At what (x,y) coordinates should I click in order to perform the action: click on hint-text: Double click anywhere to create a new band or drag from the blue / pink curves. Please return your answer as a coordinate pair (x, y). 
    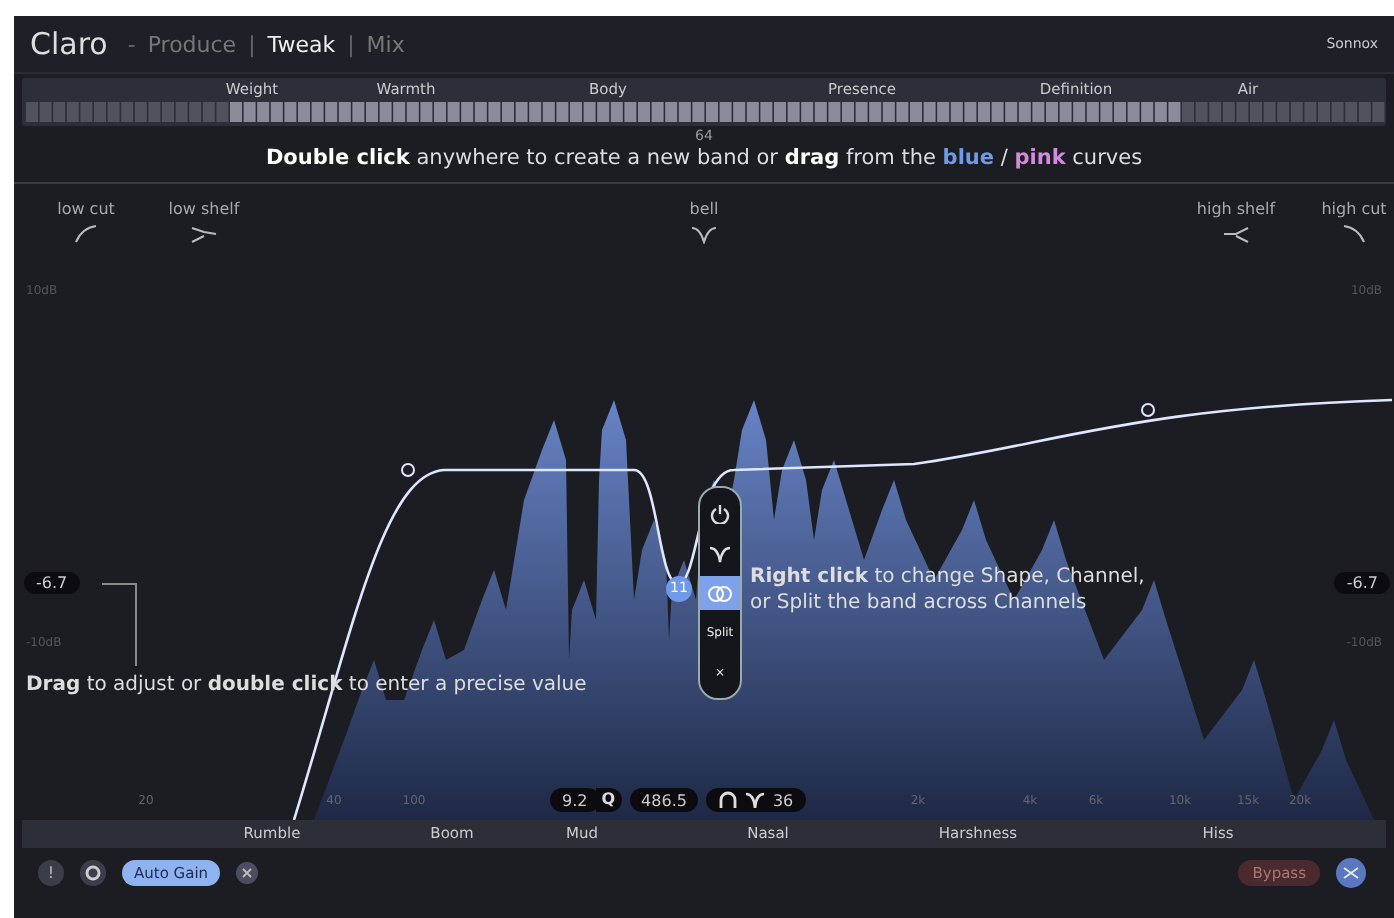
    Looking at the image, I should click on (704, 160).